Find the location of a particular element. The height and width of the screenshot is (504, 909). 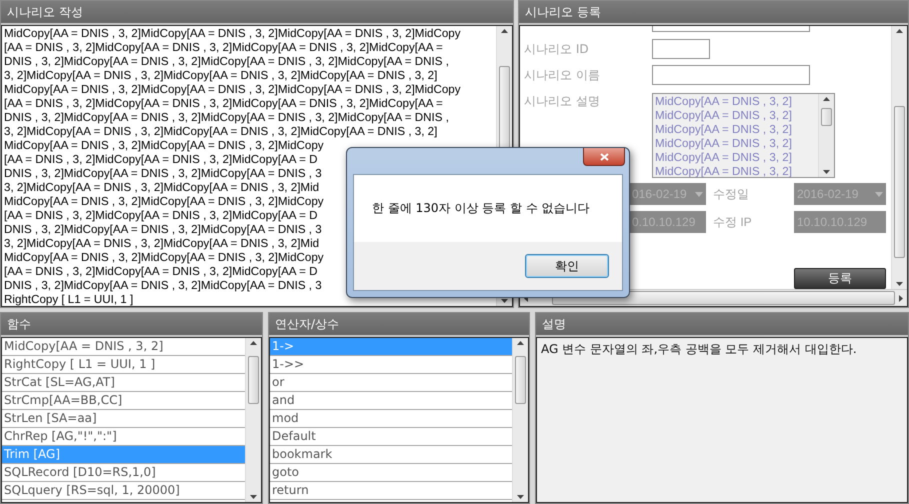

list-item: StrCat [SL=AG,AT] is located at coordinates (123, 383).